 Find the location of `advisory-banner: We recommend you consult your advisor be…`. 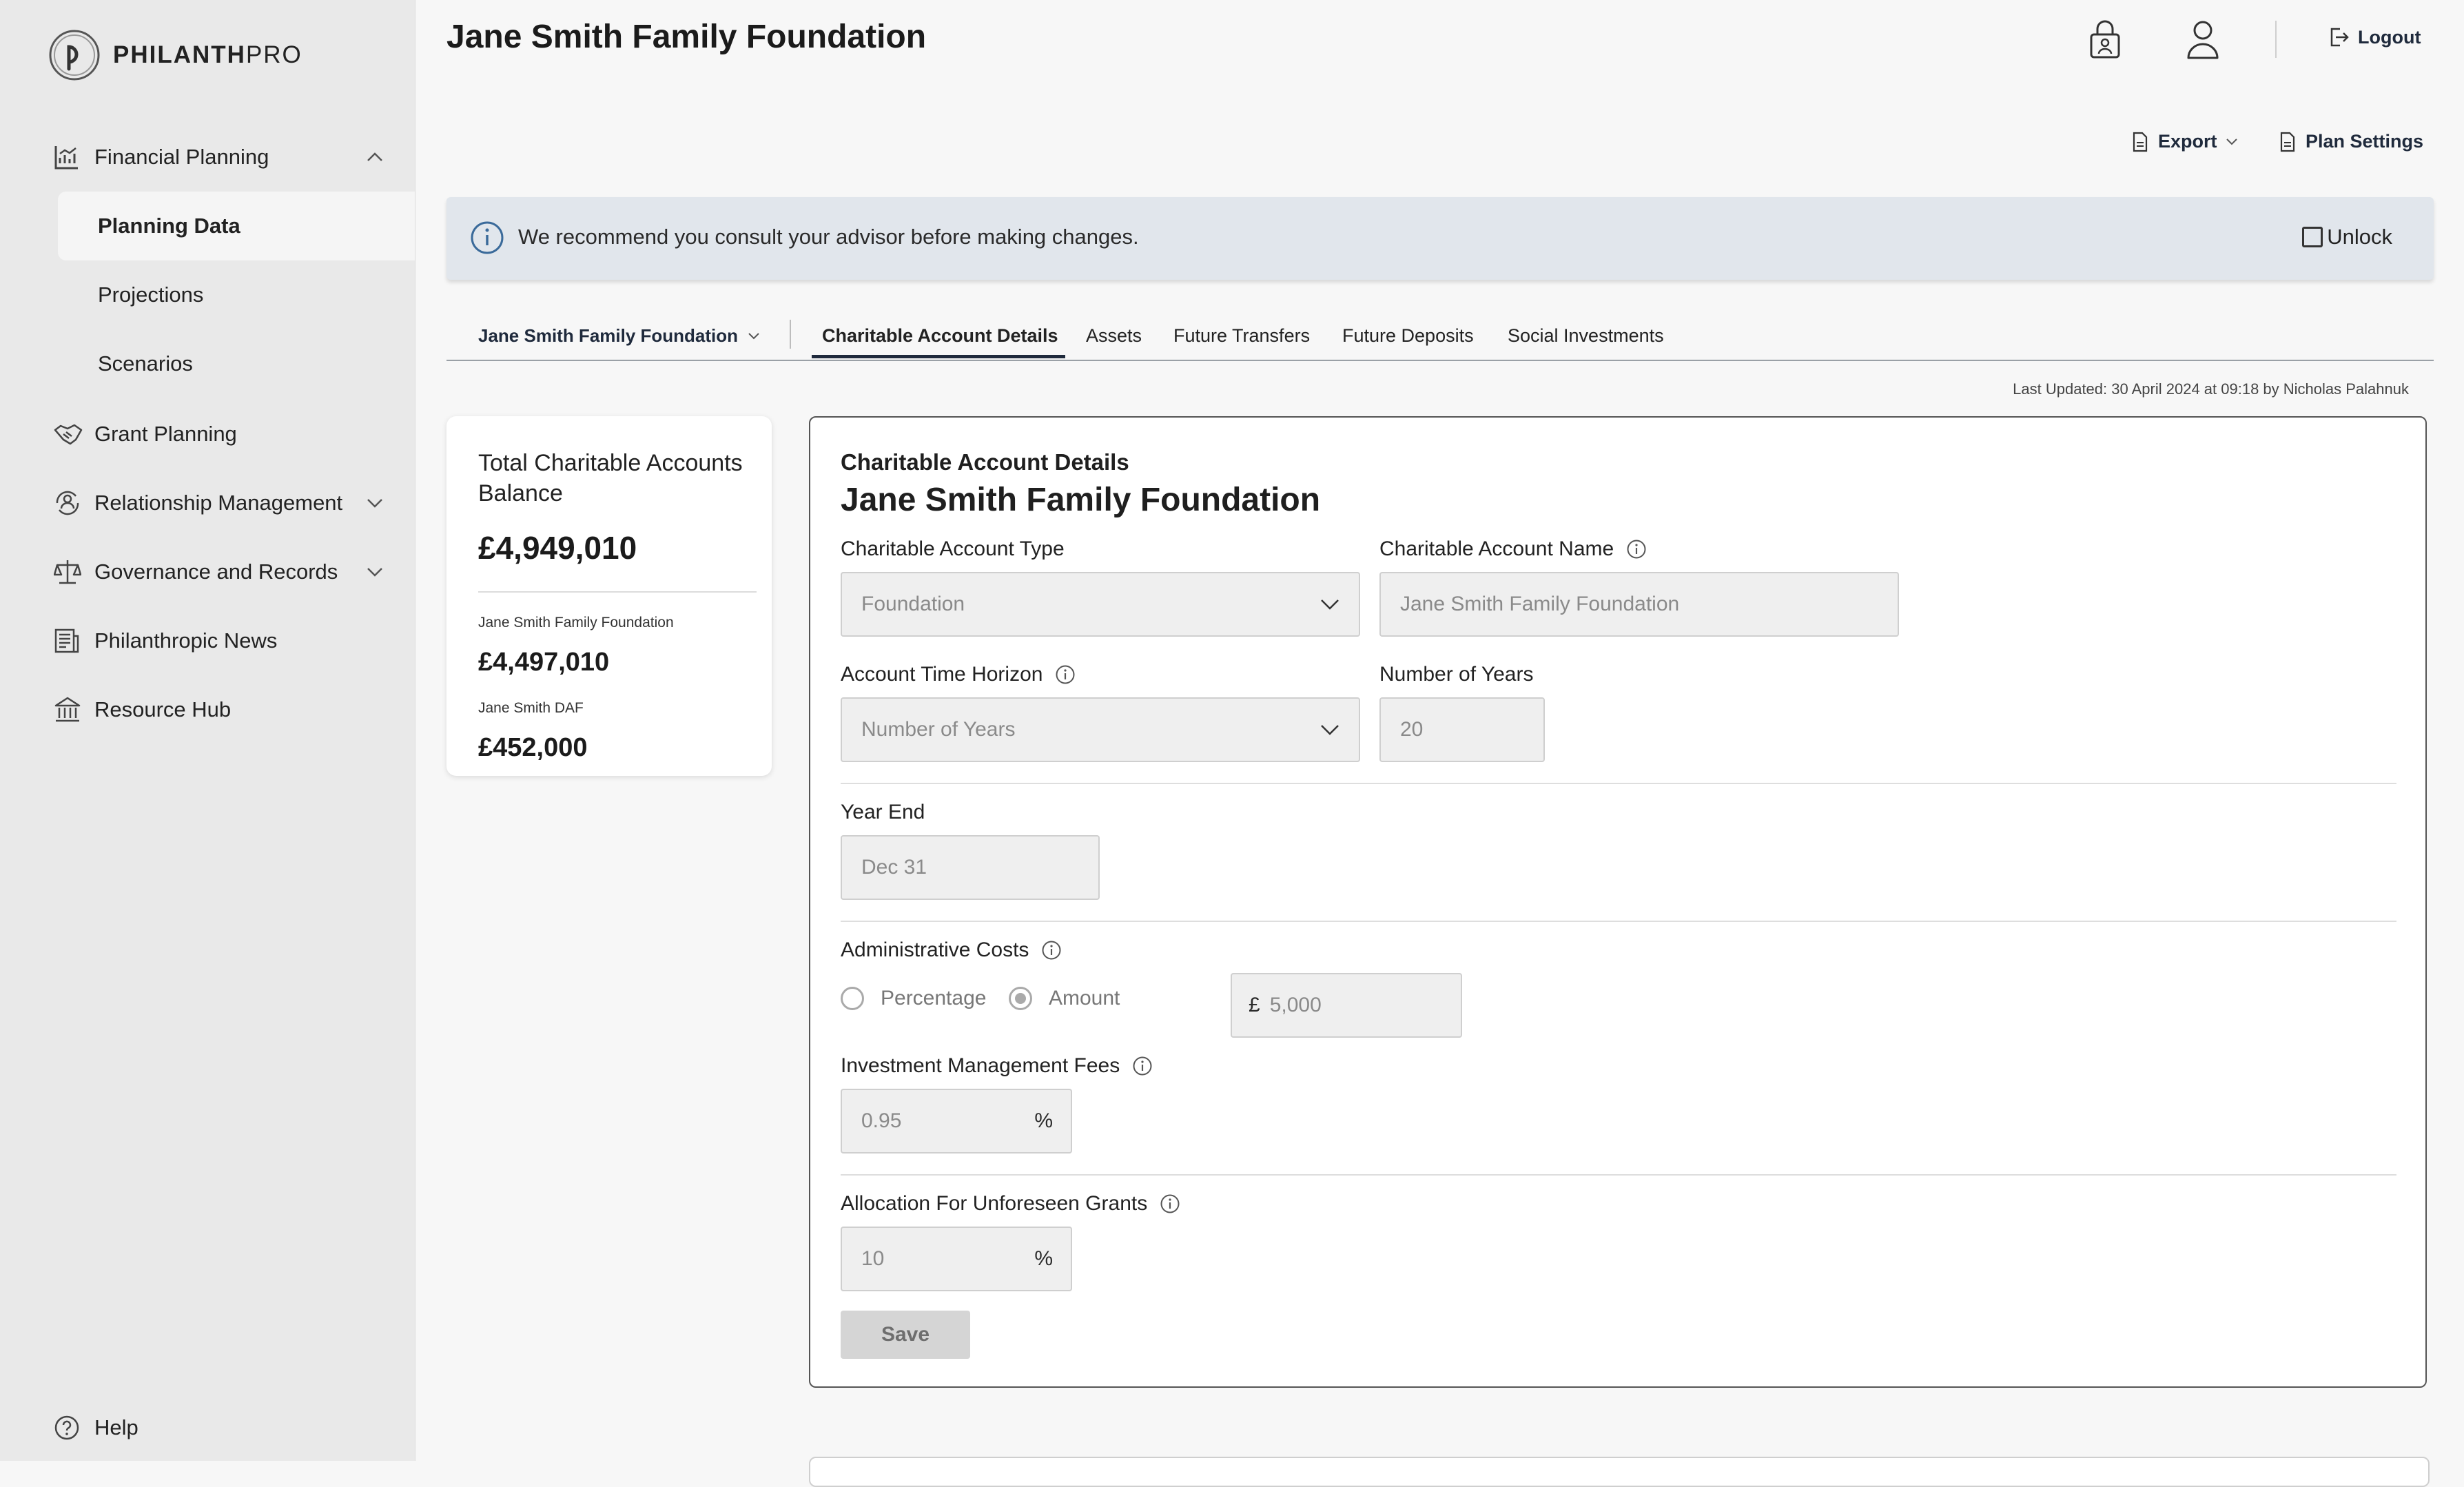

advisory-banner: We recommend you consult your advisor be… is located at coordinates (1440, 238).